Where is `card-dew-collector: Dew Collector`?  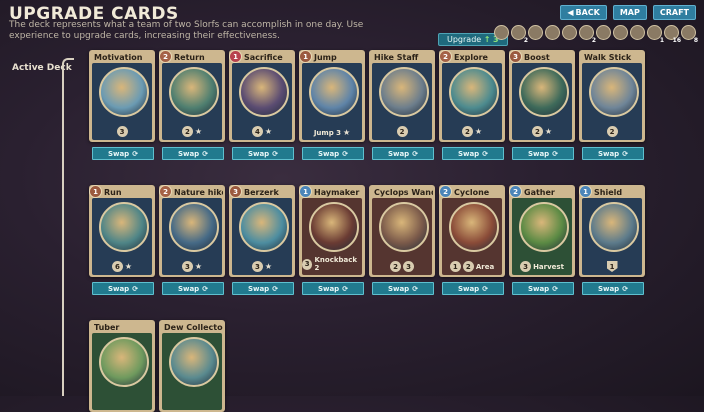
card-dew-collector: Dew Collector is located at coordinates (192, 366).